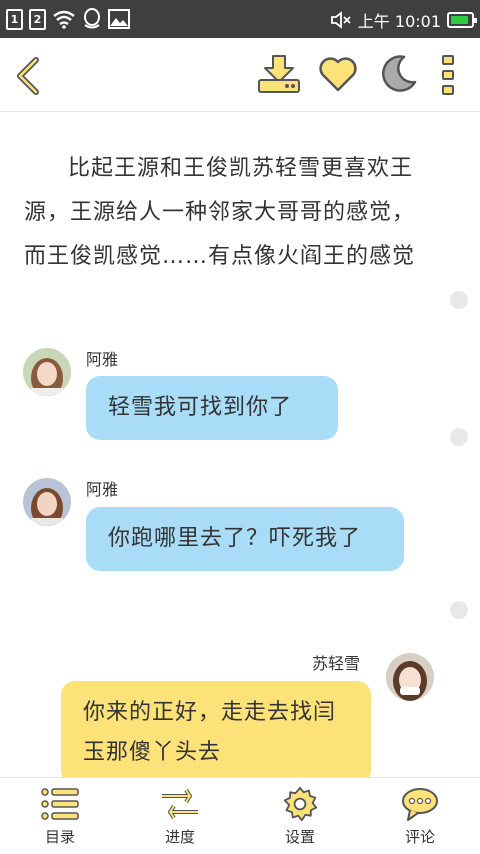 The image size is (480, 854). I want to click on progress-arrows-icon, so click(180, 804).